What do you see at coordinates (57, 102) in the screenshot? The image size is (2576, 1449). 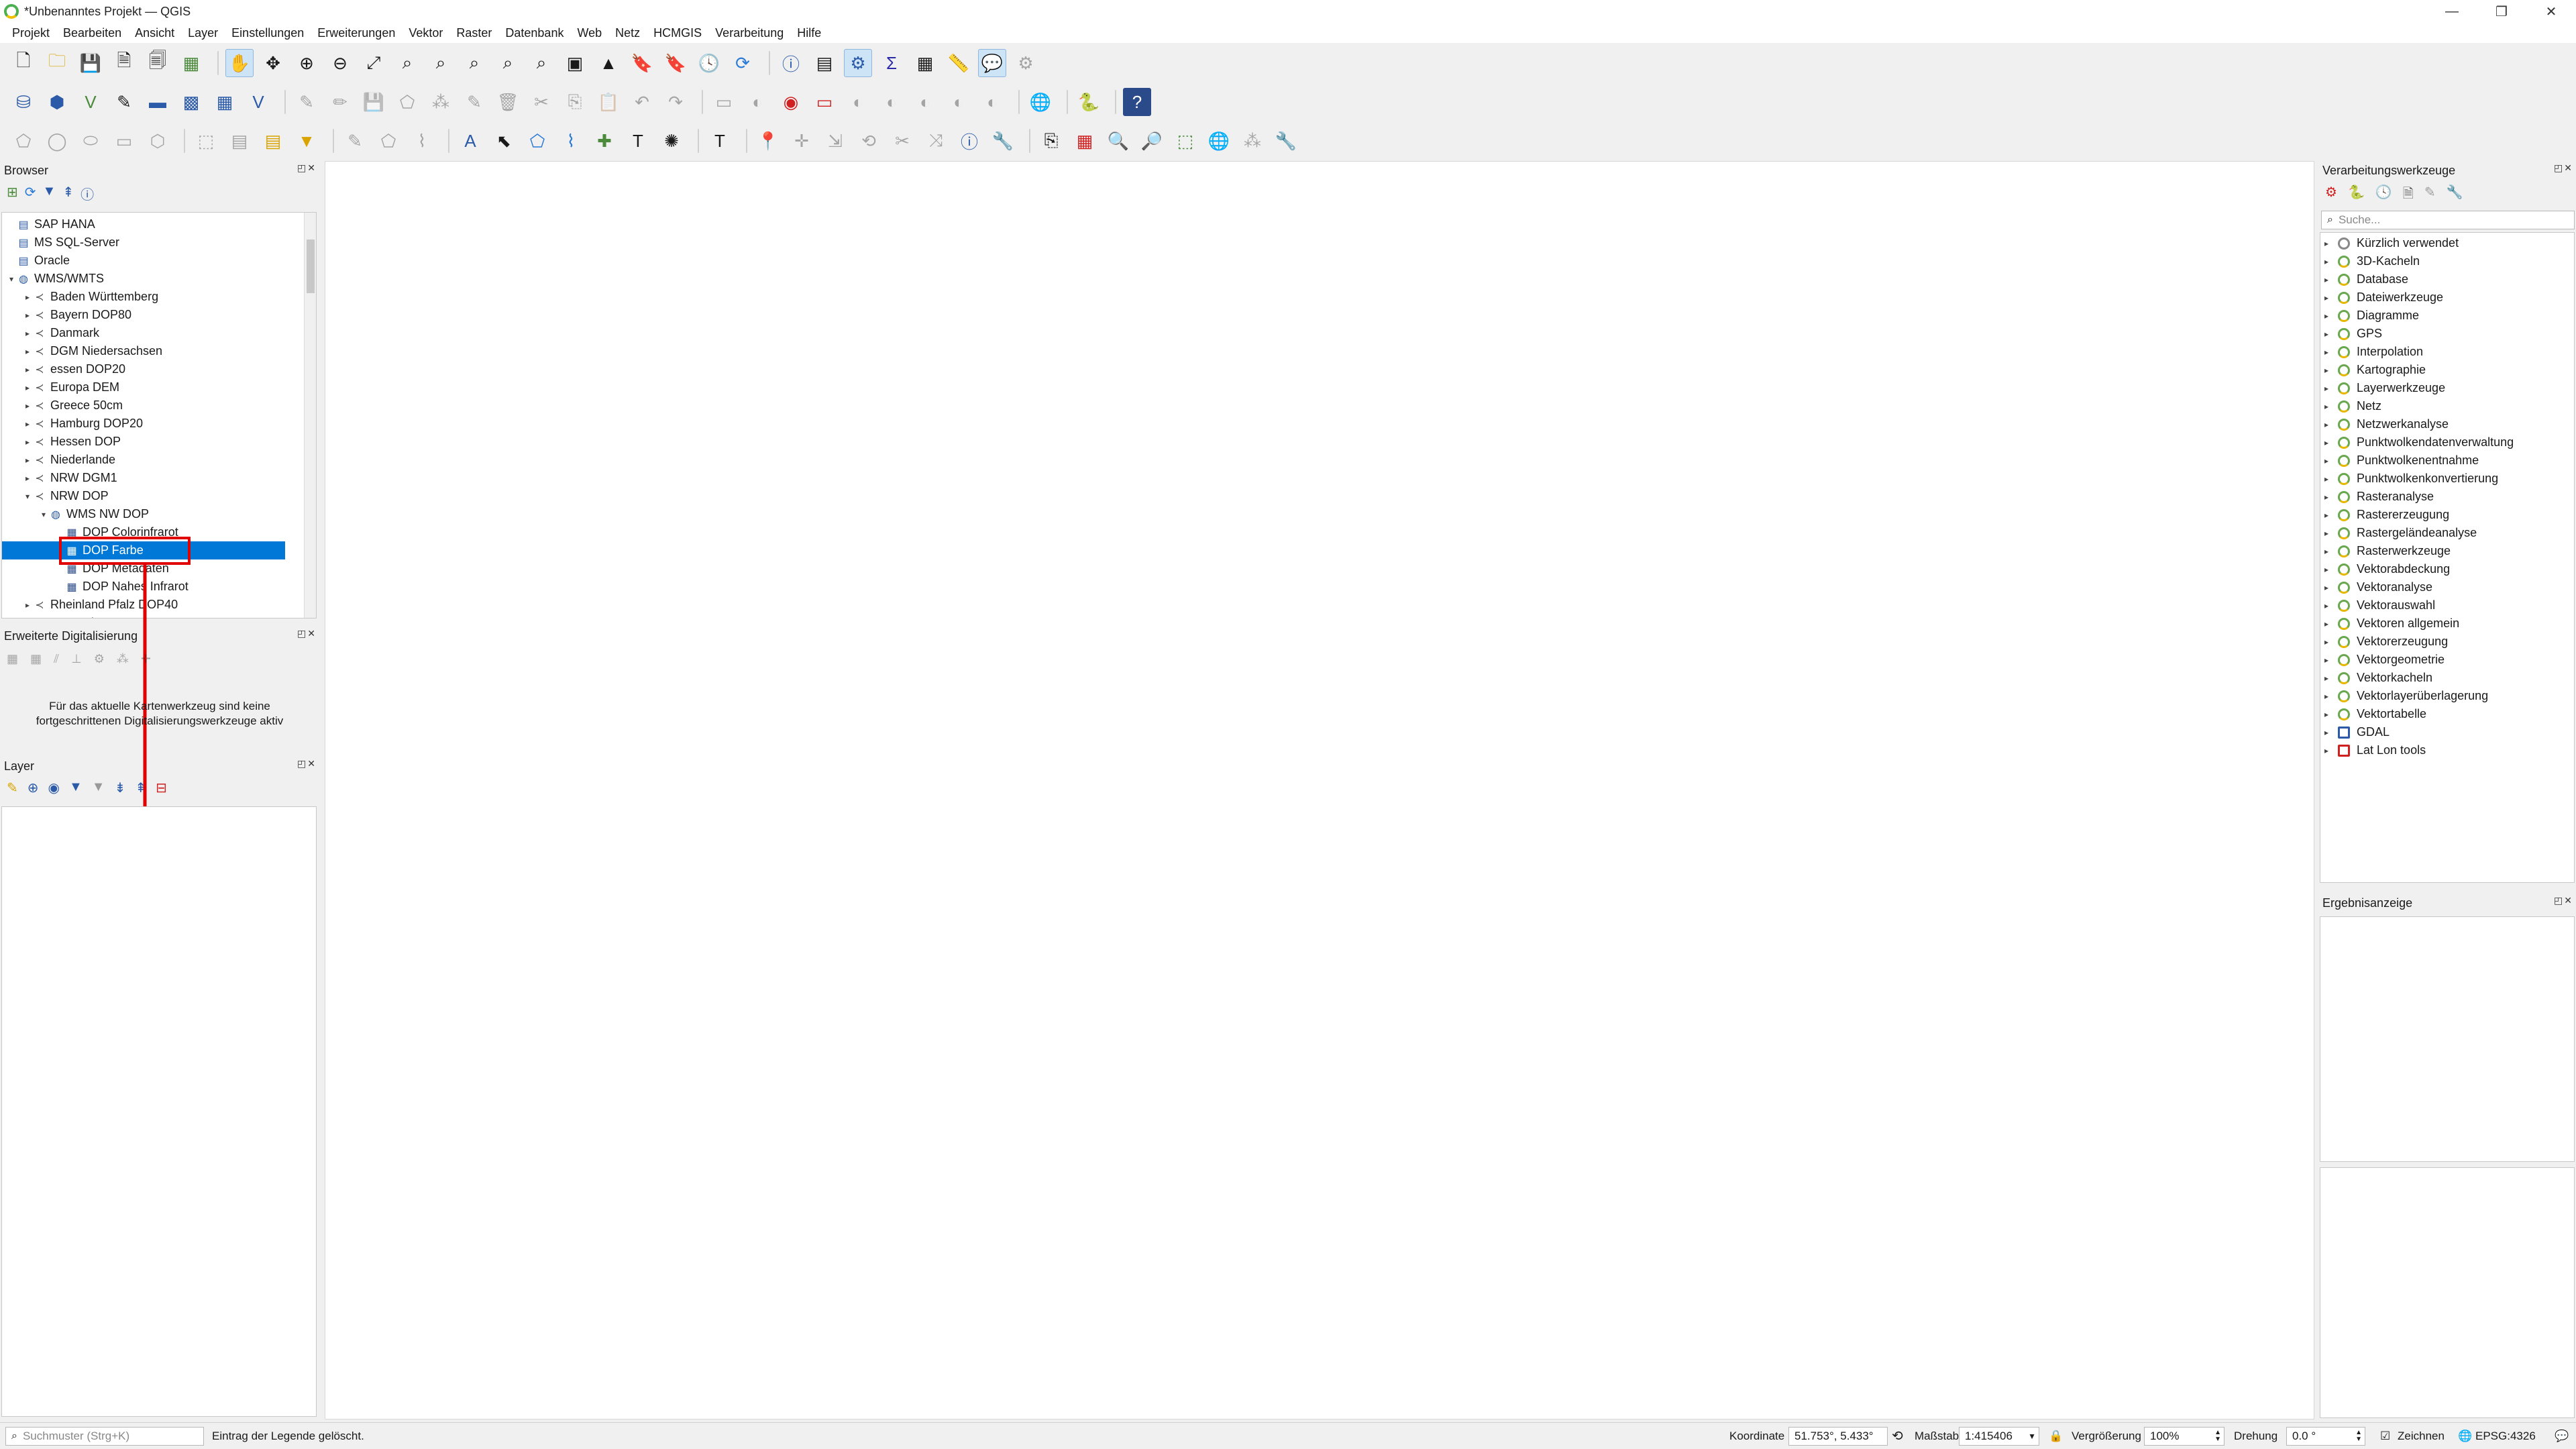 I see `new-geopackage-icon: ⬢` at bounding box center [57, 102].